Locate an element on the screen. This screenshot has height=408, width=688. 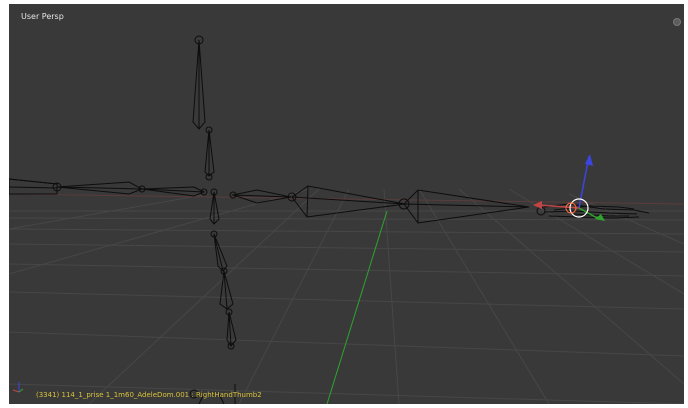
axes-icon is located at coordinates (18, 387).